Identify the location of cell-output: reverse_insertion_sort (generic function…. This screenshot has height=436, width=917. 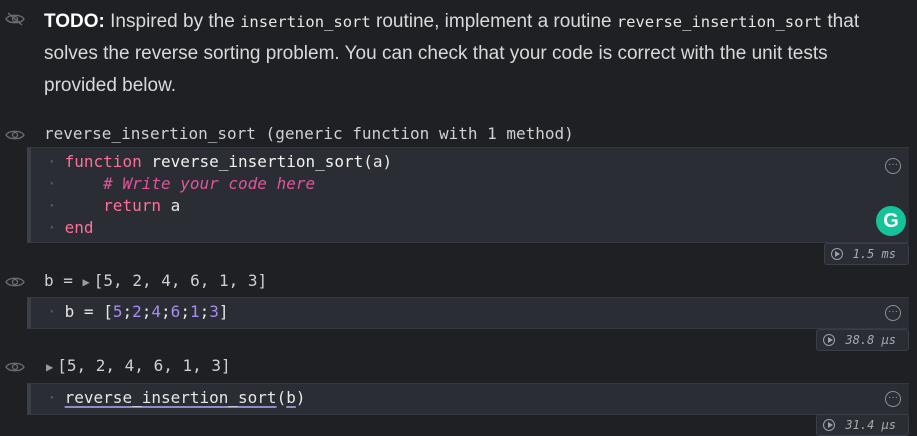
(309, 133).